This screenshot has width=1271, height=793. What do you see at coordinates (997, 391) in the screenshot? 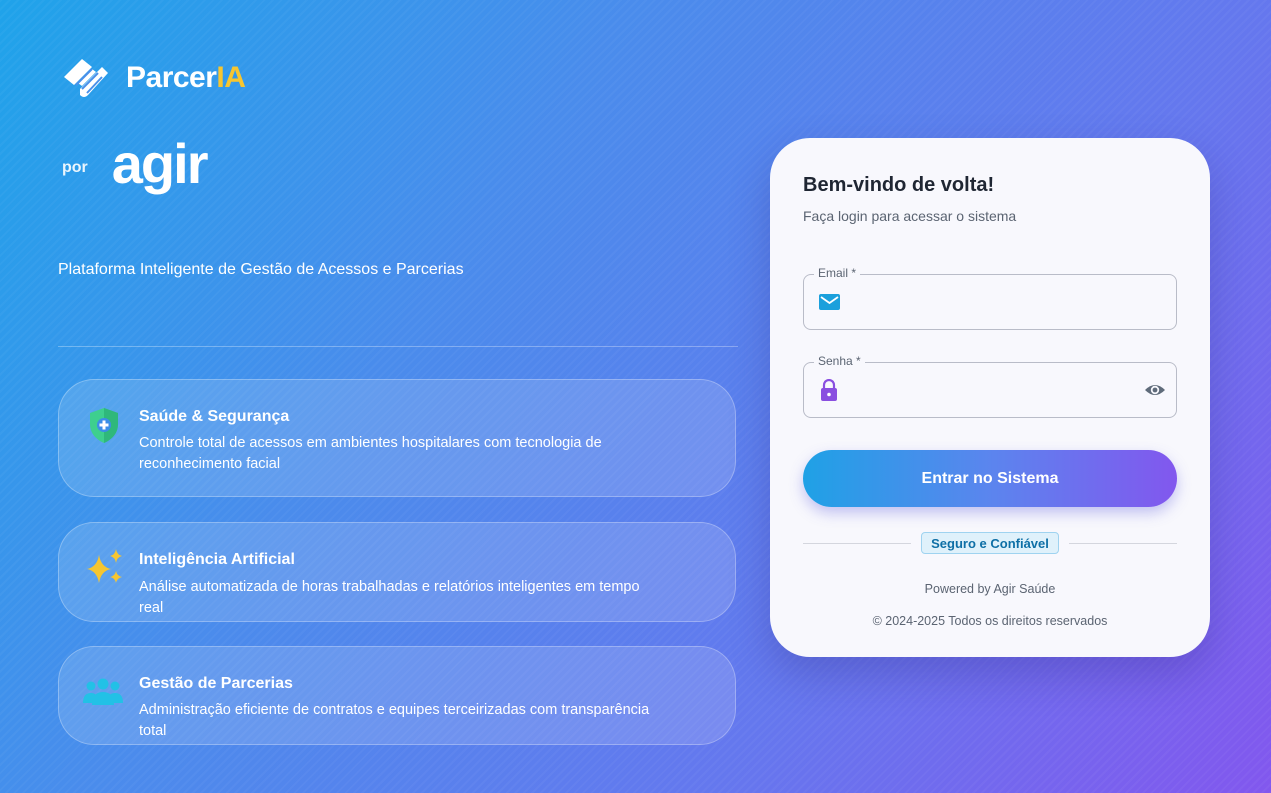
I see `password-input` at bounding box center [997, 391].